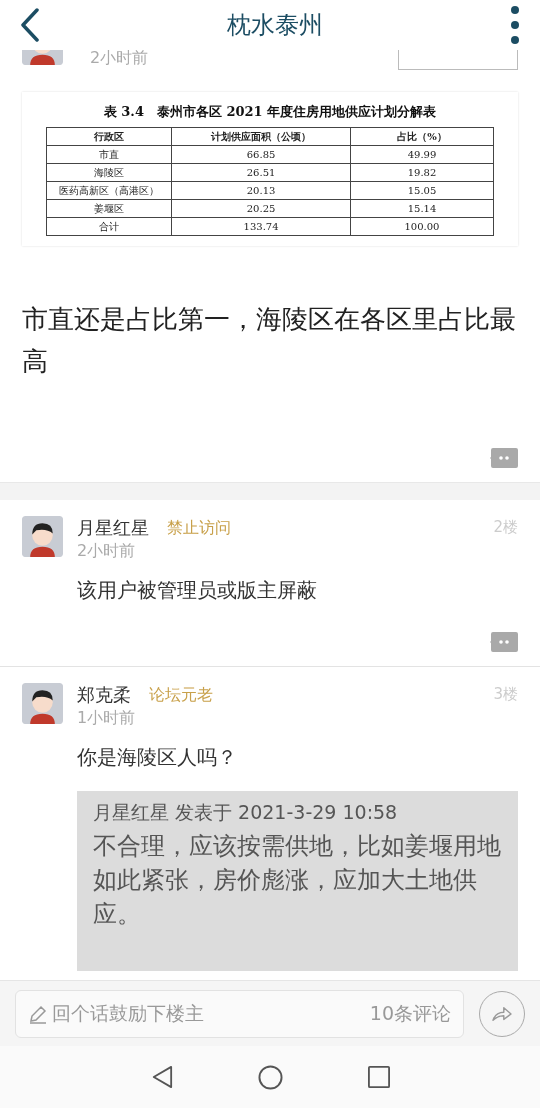 This screenshot has height=1108, width=540. What do you see at coordinates (502, 1013) in the screenshot?
I see `share-icon` at bounding box center [502, 1013].